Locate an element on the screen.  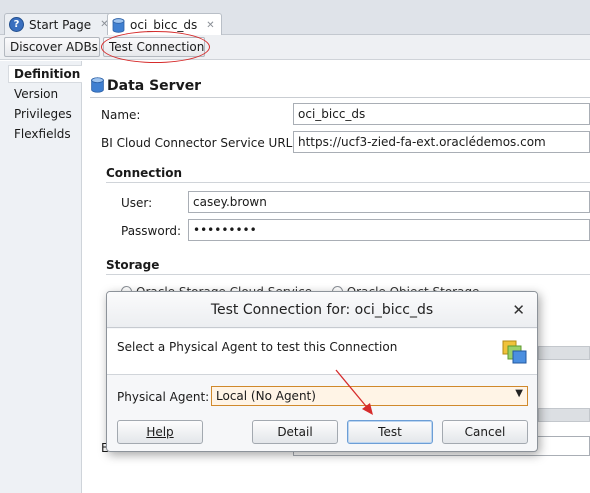
name-field: oci_bicc_ds is located at coordinates (441, 114).